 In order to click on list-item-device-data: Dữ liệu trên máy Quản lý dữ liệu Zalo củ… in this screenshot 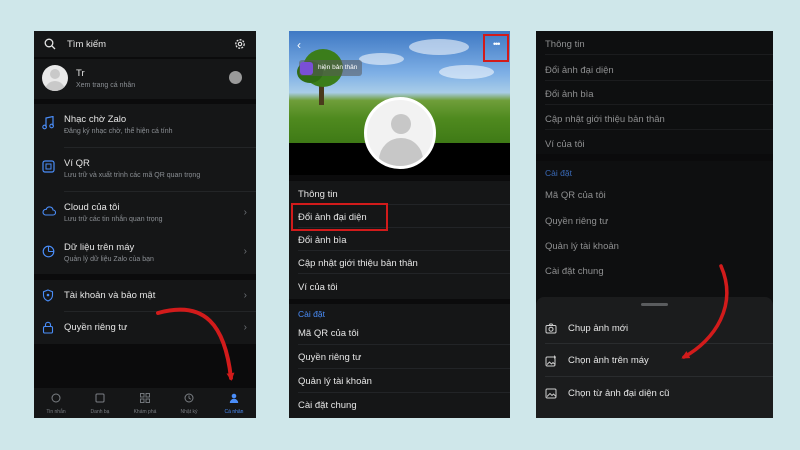, I will do `click(145, 254)`.